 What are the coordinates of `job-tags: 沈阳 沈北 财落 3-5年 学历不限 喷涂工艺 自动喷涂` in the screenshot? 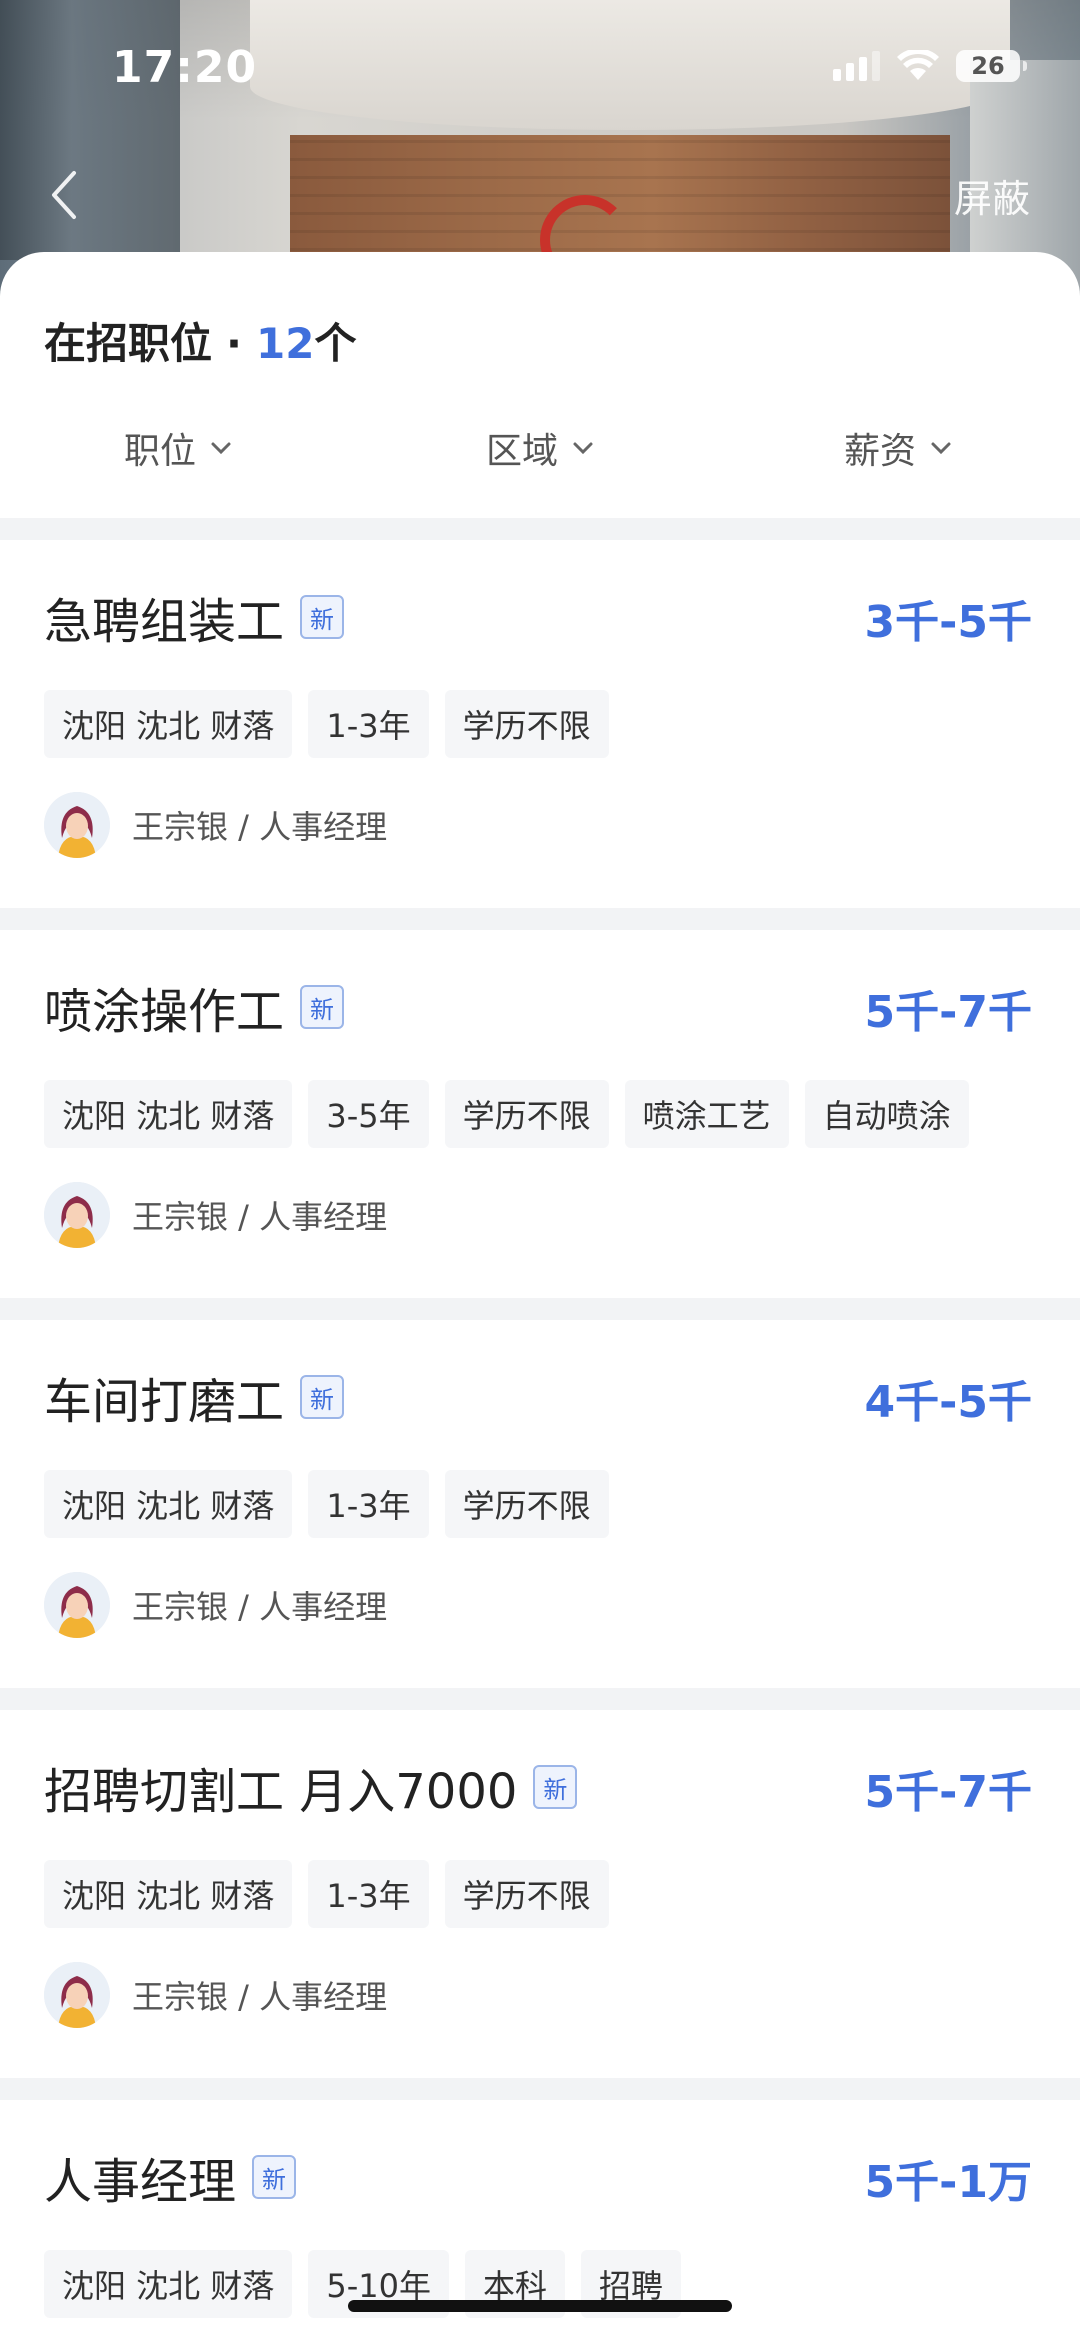 It's located at (506, 1114).